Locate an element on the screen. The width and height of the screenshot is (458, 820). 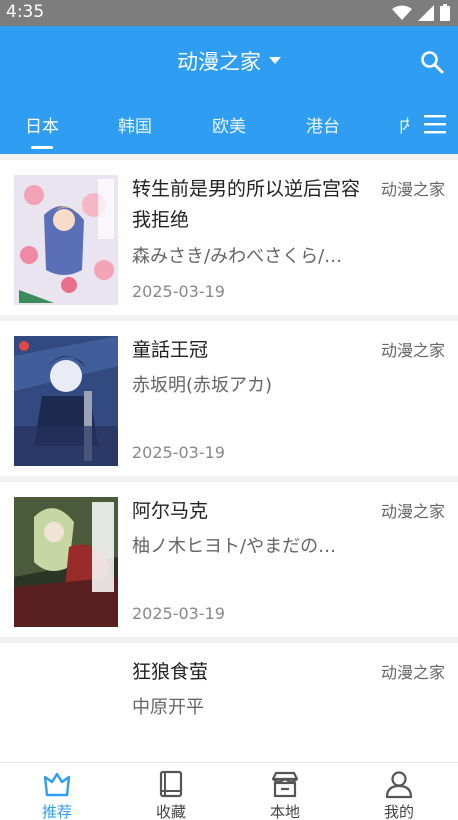
search-icon is located at coordinates (432, 62).